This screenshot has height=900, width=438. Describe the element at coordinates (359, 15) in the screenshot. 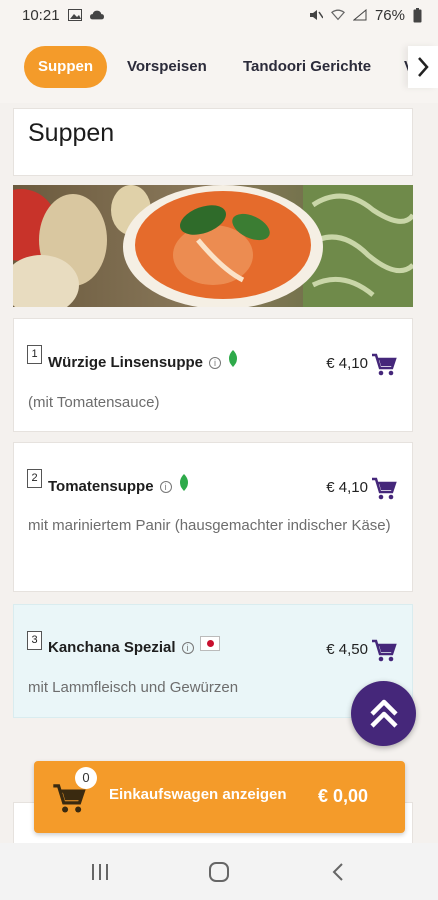

I see `signal-icon` at that location.